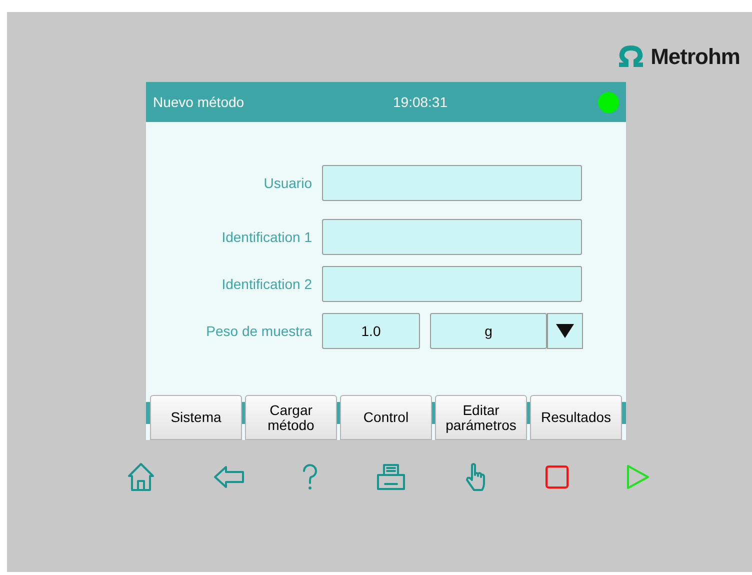  What do you see at coordinates (141, 477) in the screenshot?
I see `home-icon` at bounding box center [141, 477].